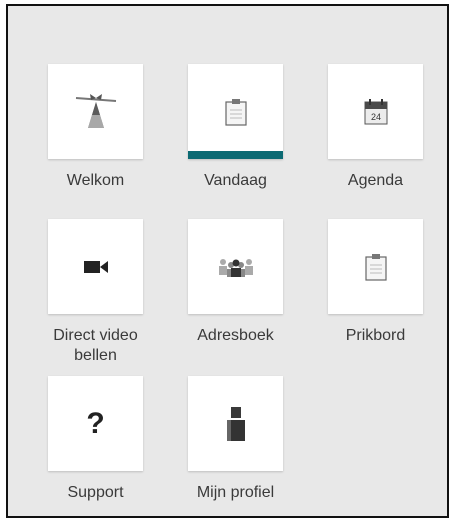 The height and width of the screenshot is (522, 457). I want to click on tile-welkom: Welkom, so click(95, 127).